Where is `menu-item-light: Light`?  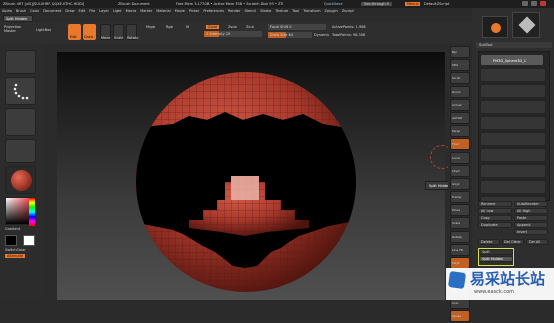 menu-item-light: Light is located at coordinates (117, 11).